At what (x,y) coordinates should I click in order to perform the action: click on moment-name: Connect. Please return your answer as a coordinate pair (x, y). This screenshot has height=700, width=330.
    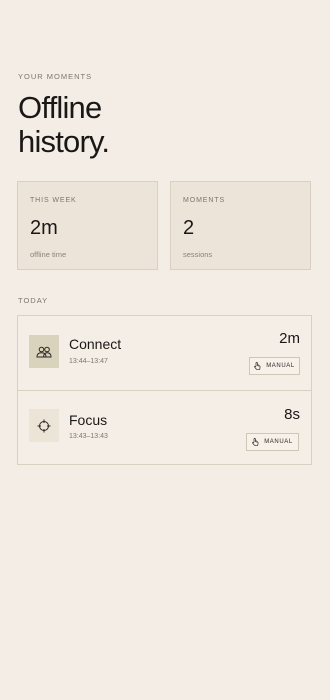
    Looking at the image, I should click on (95, 344).